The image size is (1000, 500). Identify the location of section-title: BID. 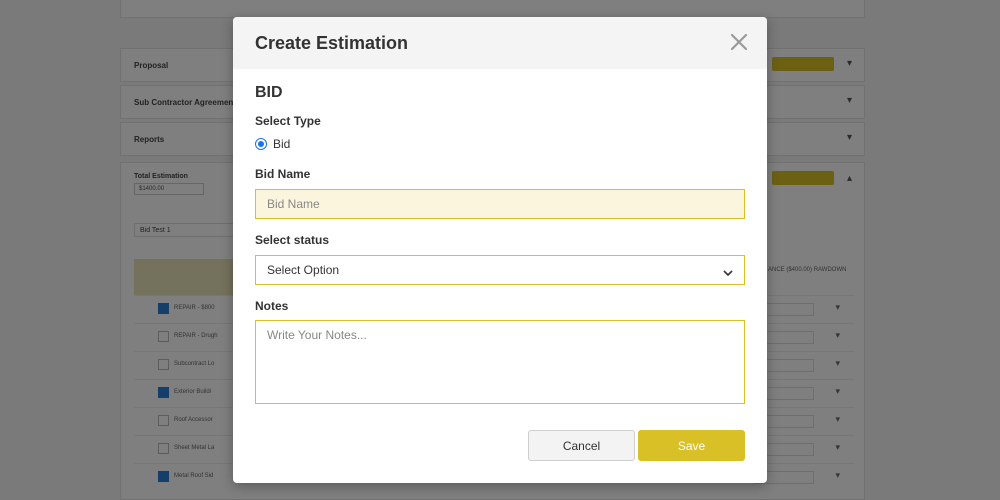
(269, 92).